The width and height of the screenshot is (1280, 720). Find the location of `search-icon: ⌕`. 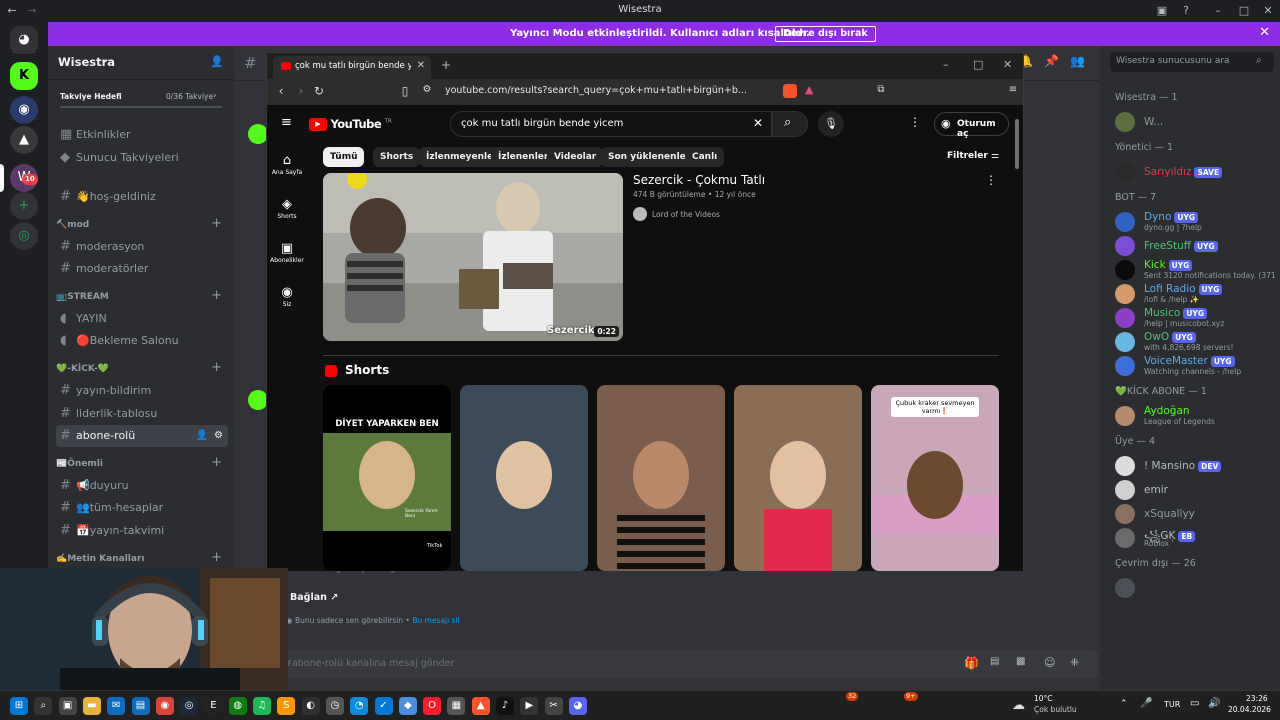

search-icon: ⌕ is located at coordinates (43, 706).